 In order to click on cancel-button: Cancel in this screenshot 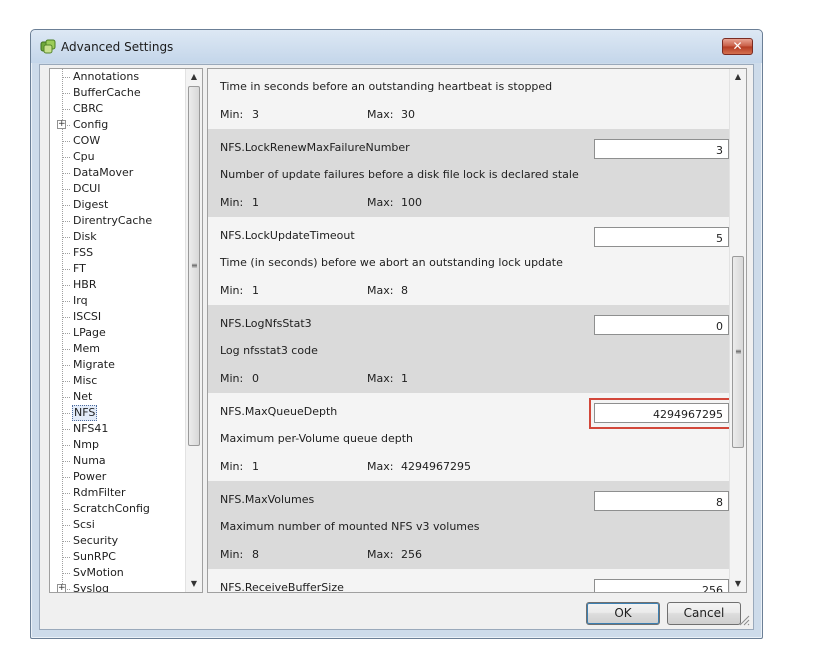, I will do `click(704, 613)`.